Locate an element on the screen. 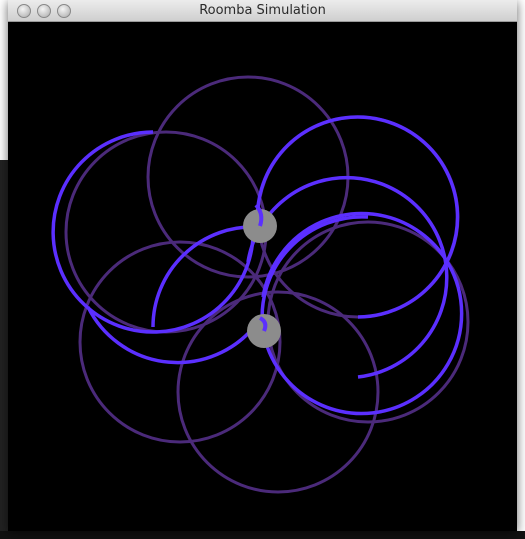 The width and height of the screenshot is (525, 539). background-window-right is located at coordinates (521, 269).